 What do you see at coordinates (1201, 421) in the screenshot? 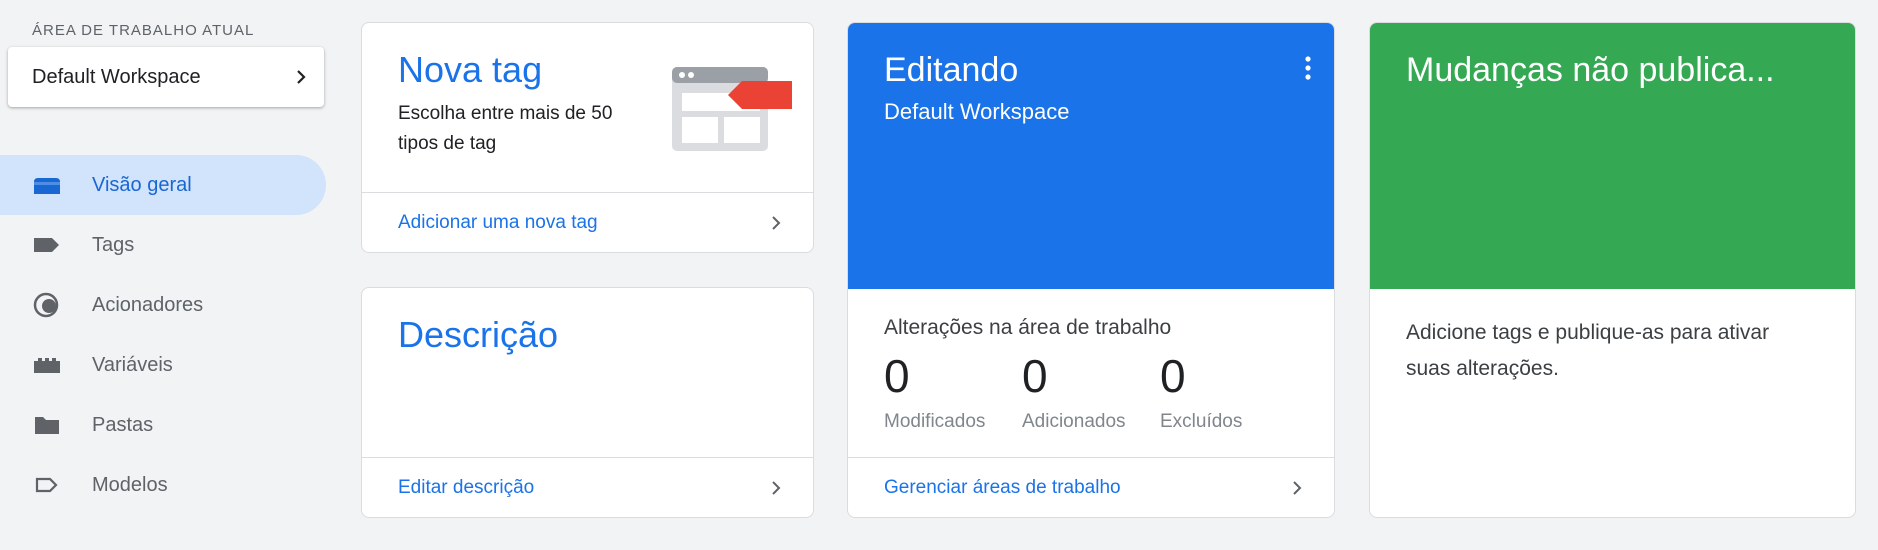
I see `stat-label: Excluídos` at bounding box center [1201, 421].